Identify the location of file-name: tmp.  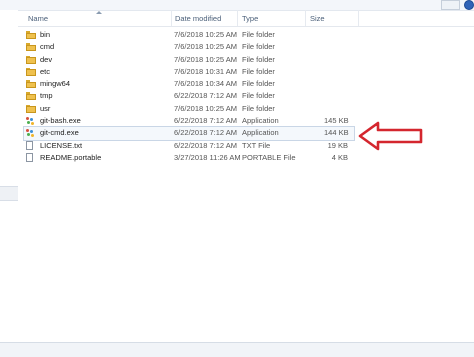
(46, 96).